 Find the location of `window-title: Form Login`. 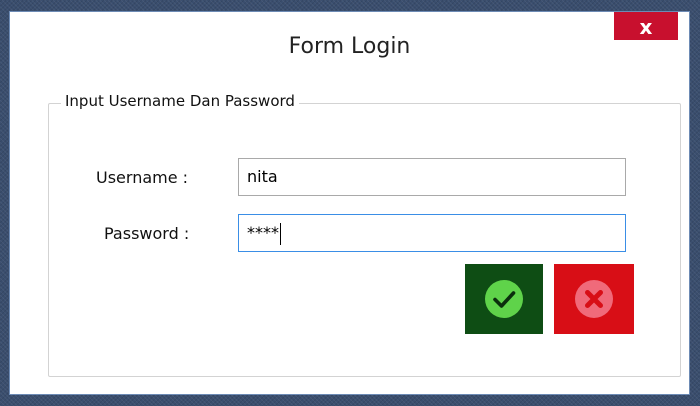

window-title: Form Login is located at coordinates (349, 46).